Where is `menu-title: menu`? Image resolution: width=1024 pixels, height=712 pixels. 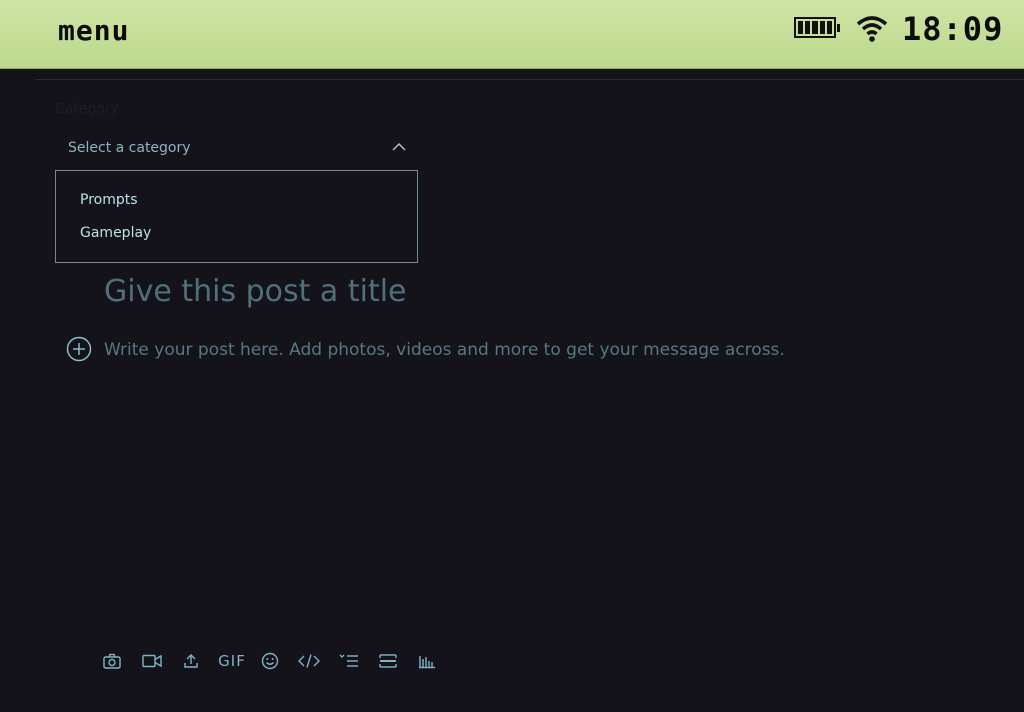 menu-title: menu is located at coordinates (93, 30).